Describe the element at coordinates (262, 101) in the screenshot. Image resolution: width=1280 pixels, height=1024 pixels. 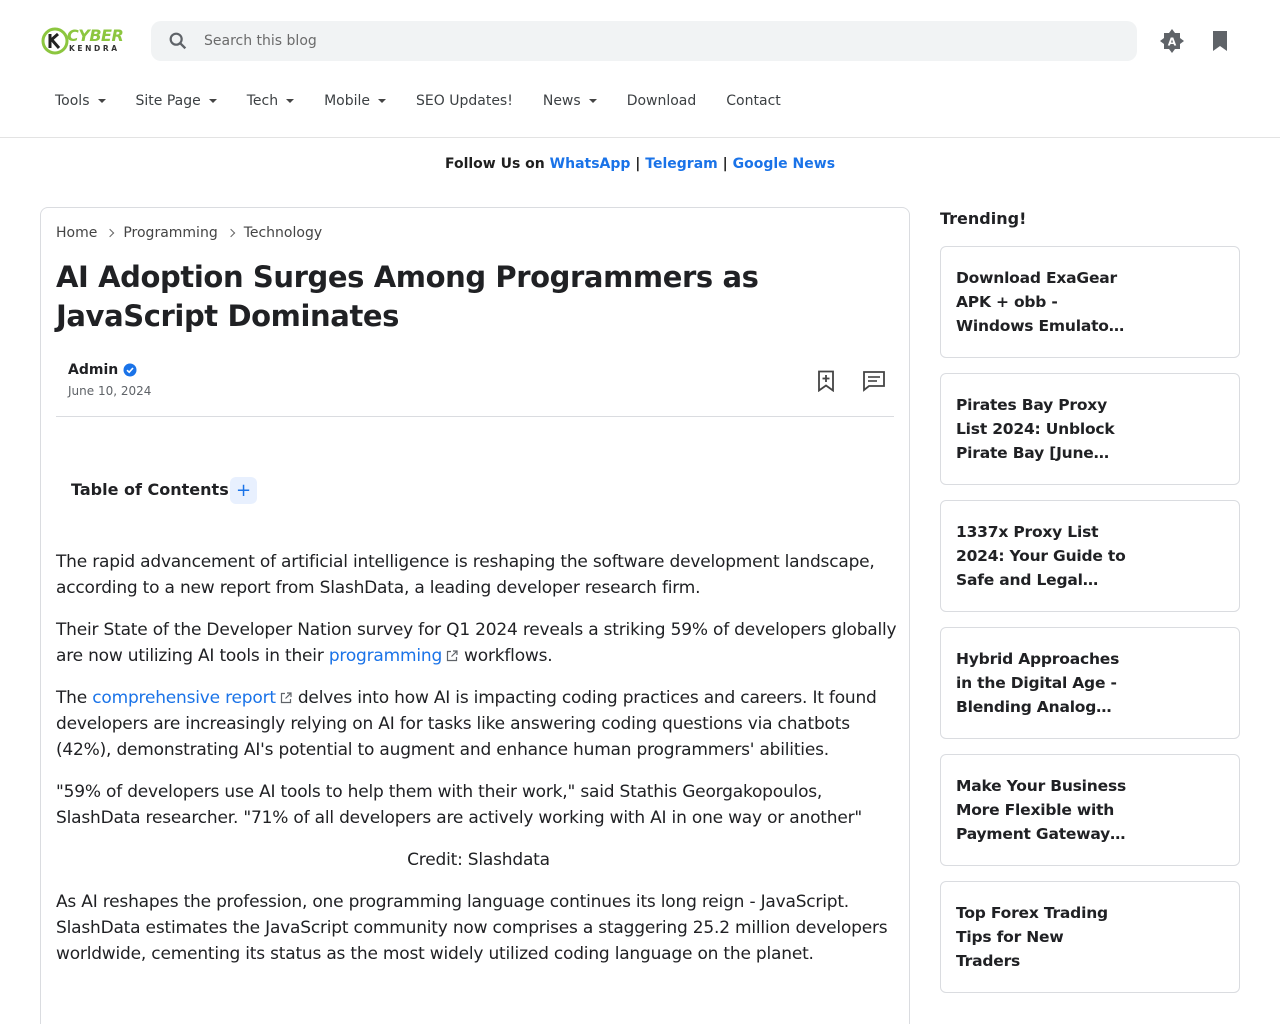
I see `nav-label: Tech` at that location.